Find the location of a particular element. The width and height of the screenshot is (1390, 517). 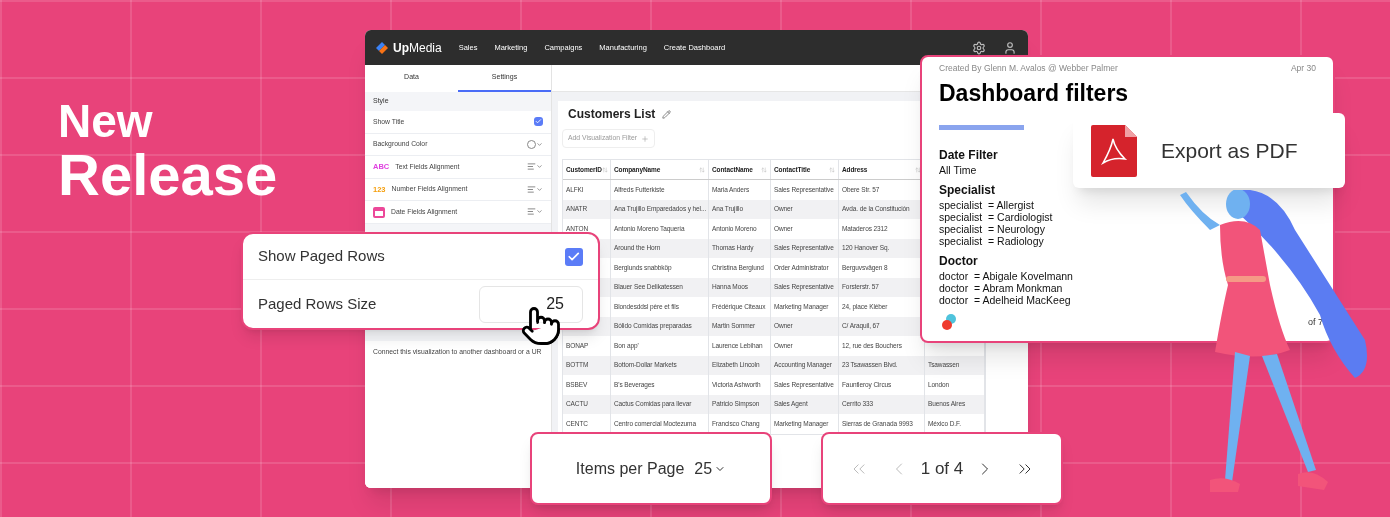

filter-heading: Specialist is located at coordinates (967, 191).